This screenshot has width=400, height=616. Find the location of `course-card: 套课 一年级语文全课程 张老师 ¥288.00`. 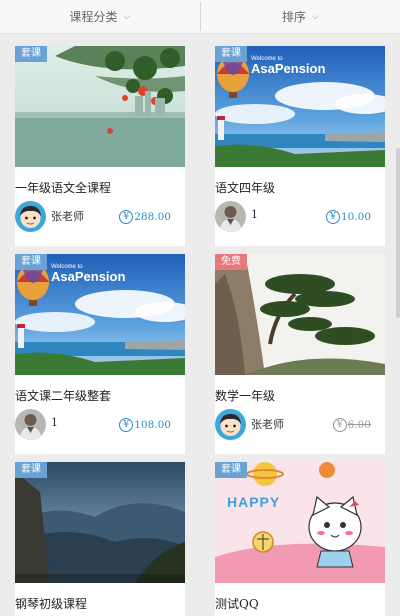

course-card: 套课 一年级语文全课程 张老师 ¥288.00 is located at coordinates (100, 146).